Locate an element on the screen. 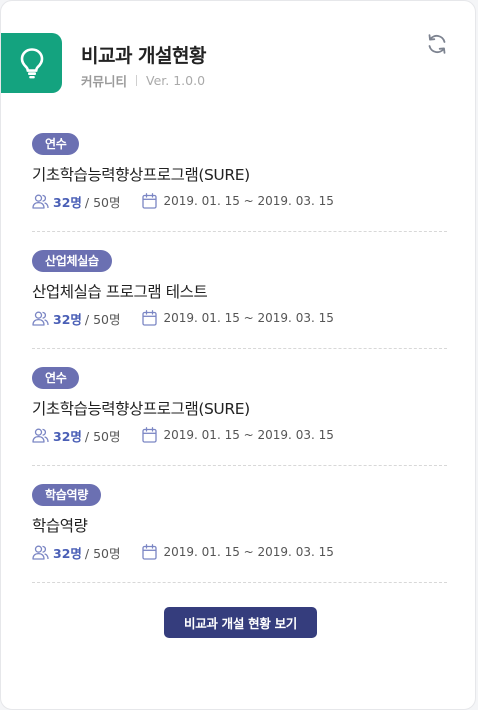  refresh-icon is located at coordinates (437, 44).